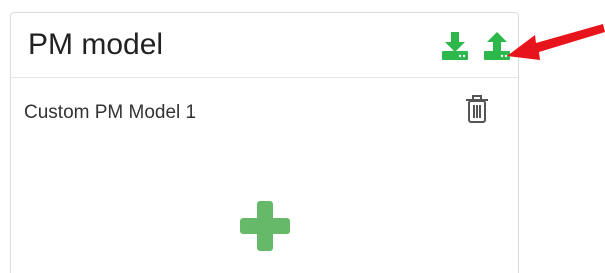 The image size is (605, 273). I want to click on download-icon, so click(455, 46).